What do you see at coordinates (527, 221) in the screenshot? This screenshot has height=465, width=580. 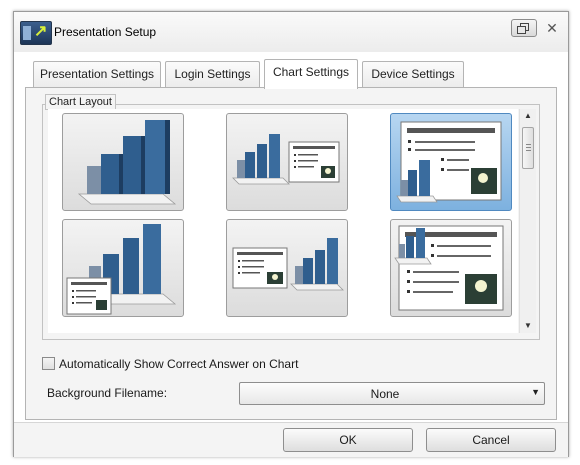 I see `layout-scrollbar: ▲ ▼` at bounding box center [527, 221].